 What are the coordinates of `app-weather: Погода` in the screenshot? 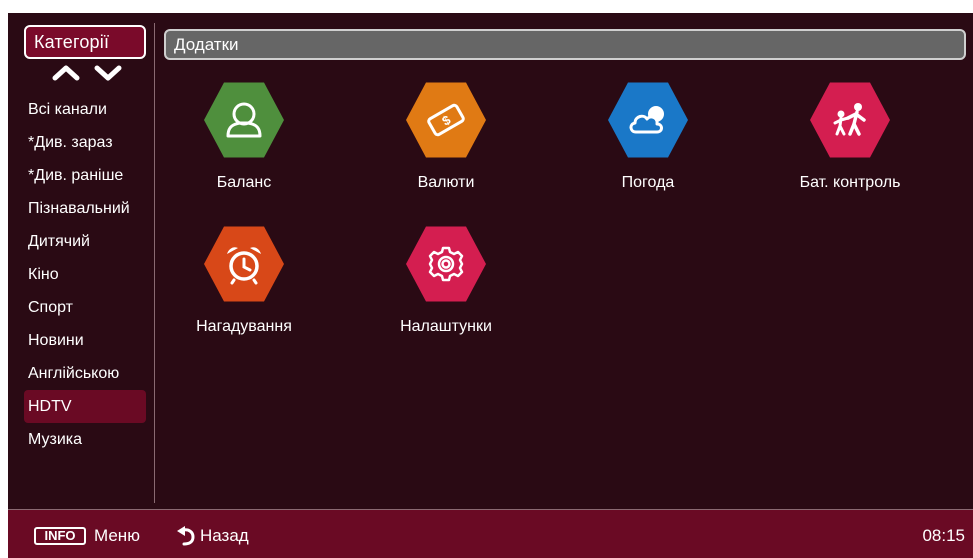 It's located at (648, 137).